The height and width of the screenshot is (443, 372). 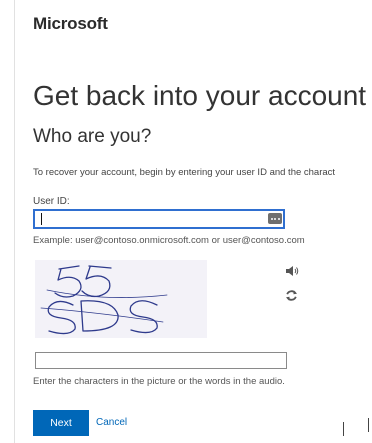 I want to click on user-id-input, so click(x=159, y=219).